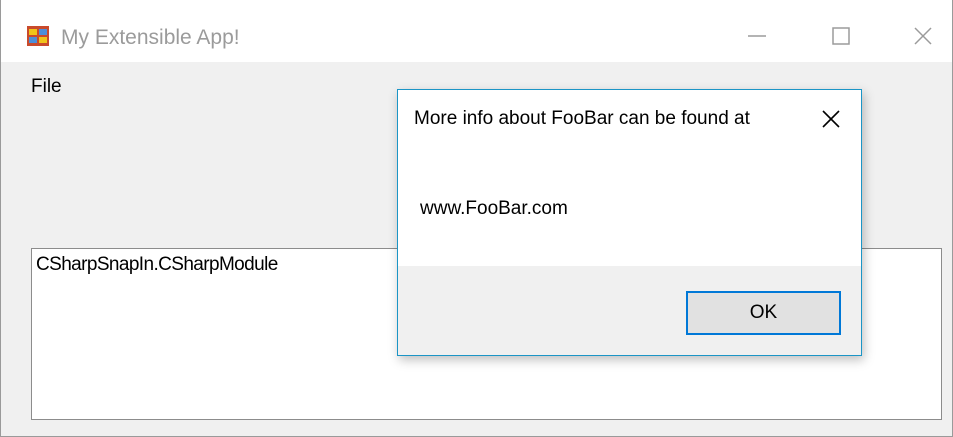  I want to click on maximize-icon, so click(841, 36).